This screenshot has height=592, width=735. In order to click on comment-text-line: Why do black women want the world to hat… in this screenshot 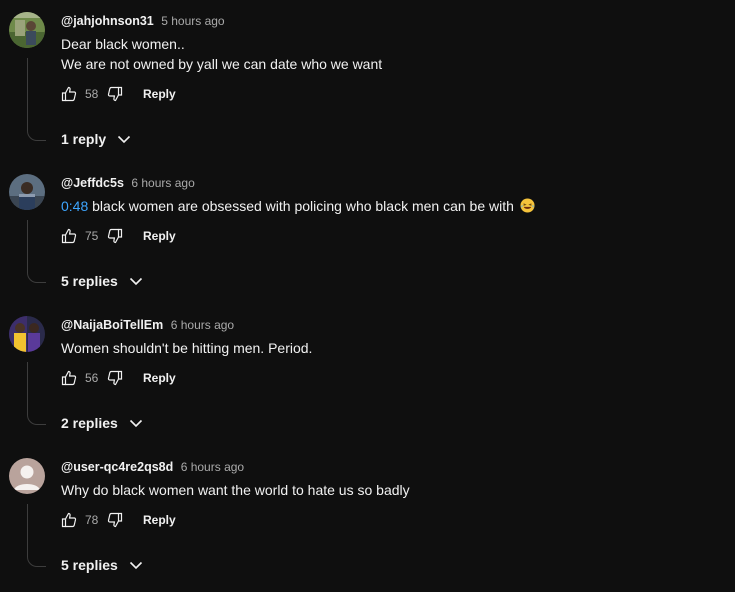, I will do `click(235, 490)`.